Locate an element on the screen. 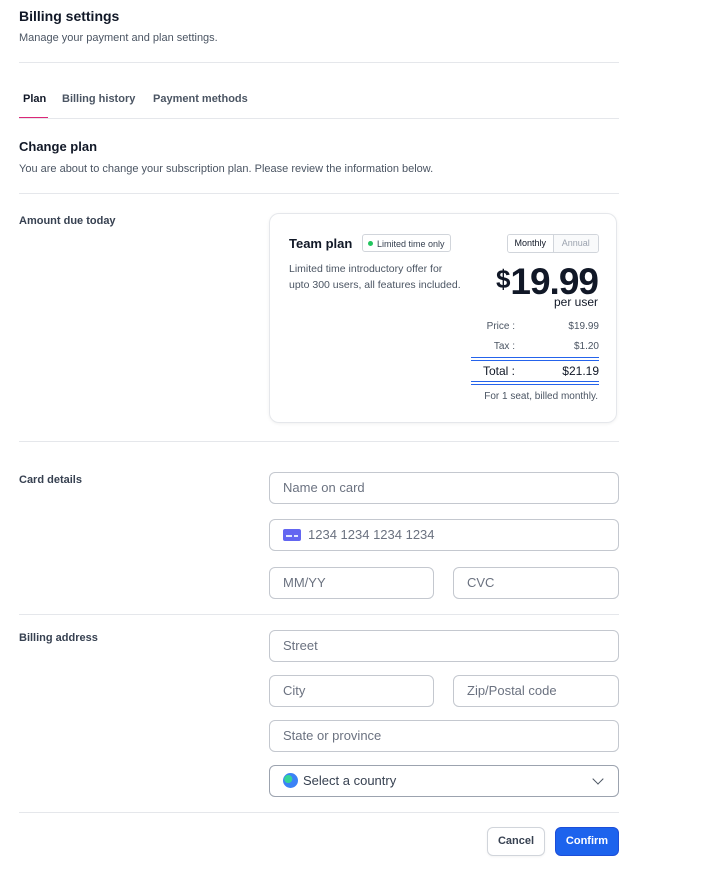  billing-address-label: Billing address is located at coordinates (58, 638).